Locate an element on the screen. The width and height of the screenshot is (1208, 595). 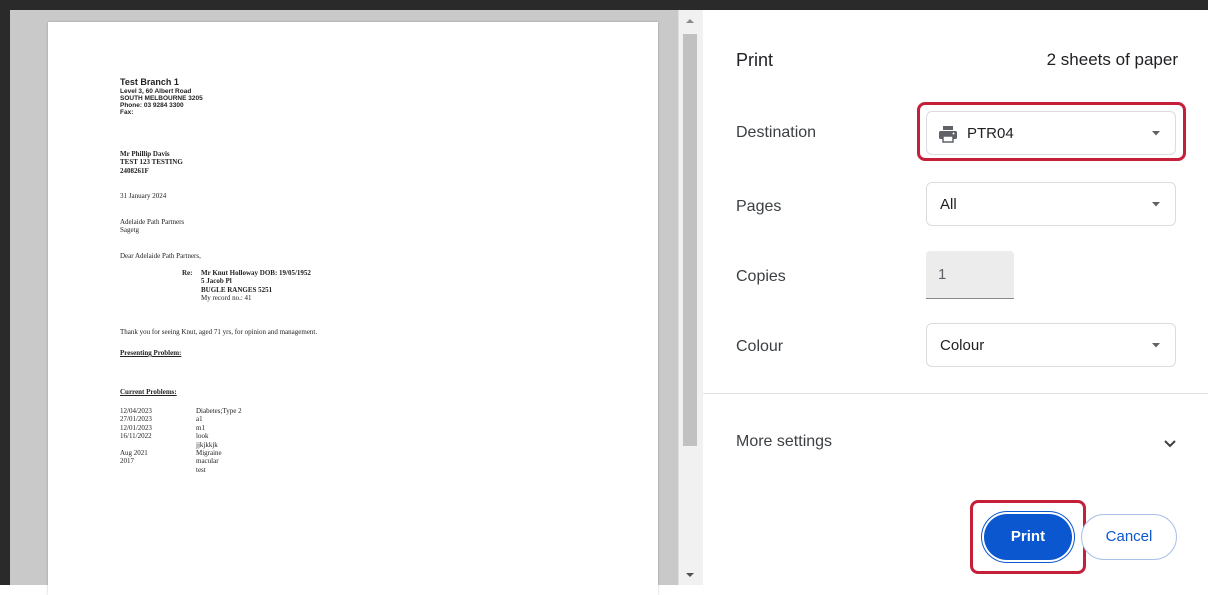
colour-label: Colour is located at coordinates (760, 346).